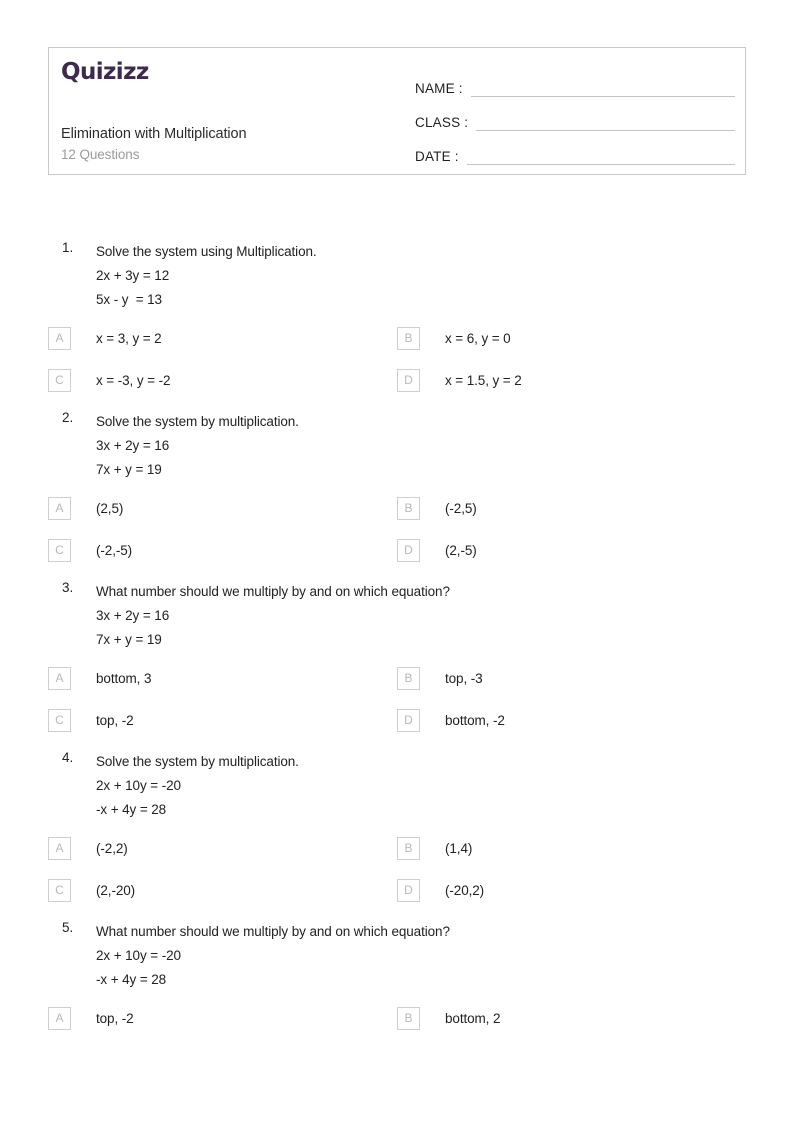 This screenshot has height=1123, width=794. Describe the element at coordinates (459, 848) in the screenshot. I see `answer-option-text: (1,4)` at that location.